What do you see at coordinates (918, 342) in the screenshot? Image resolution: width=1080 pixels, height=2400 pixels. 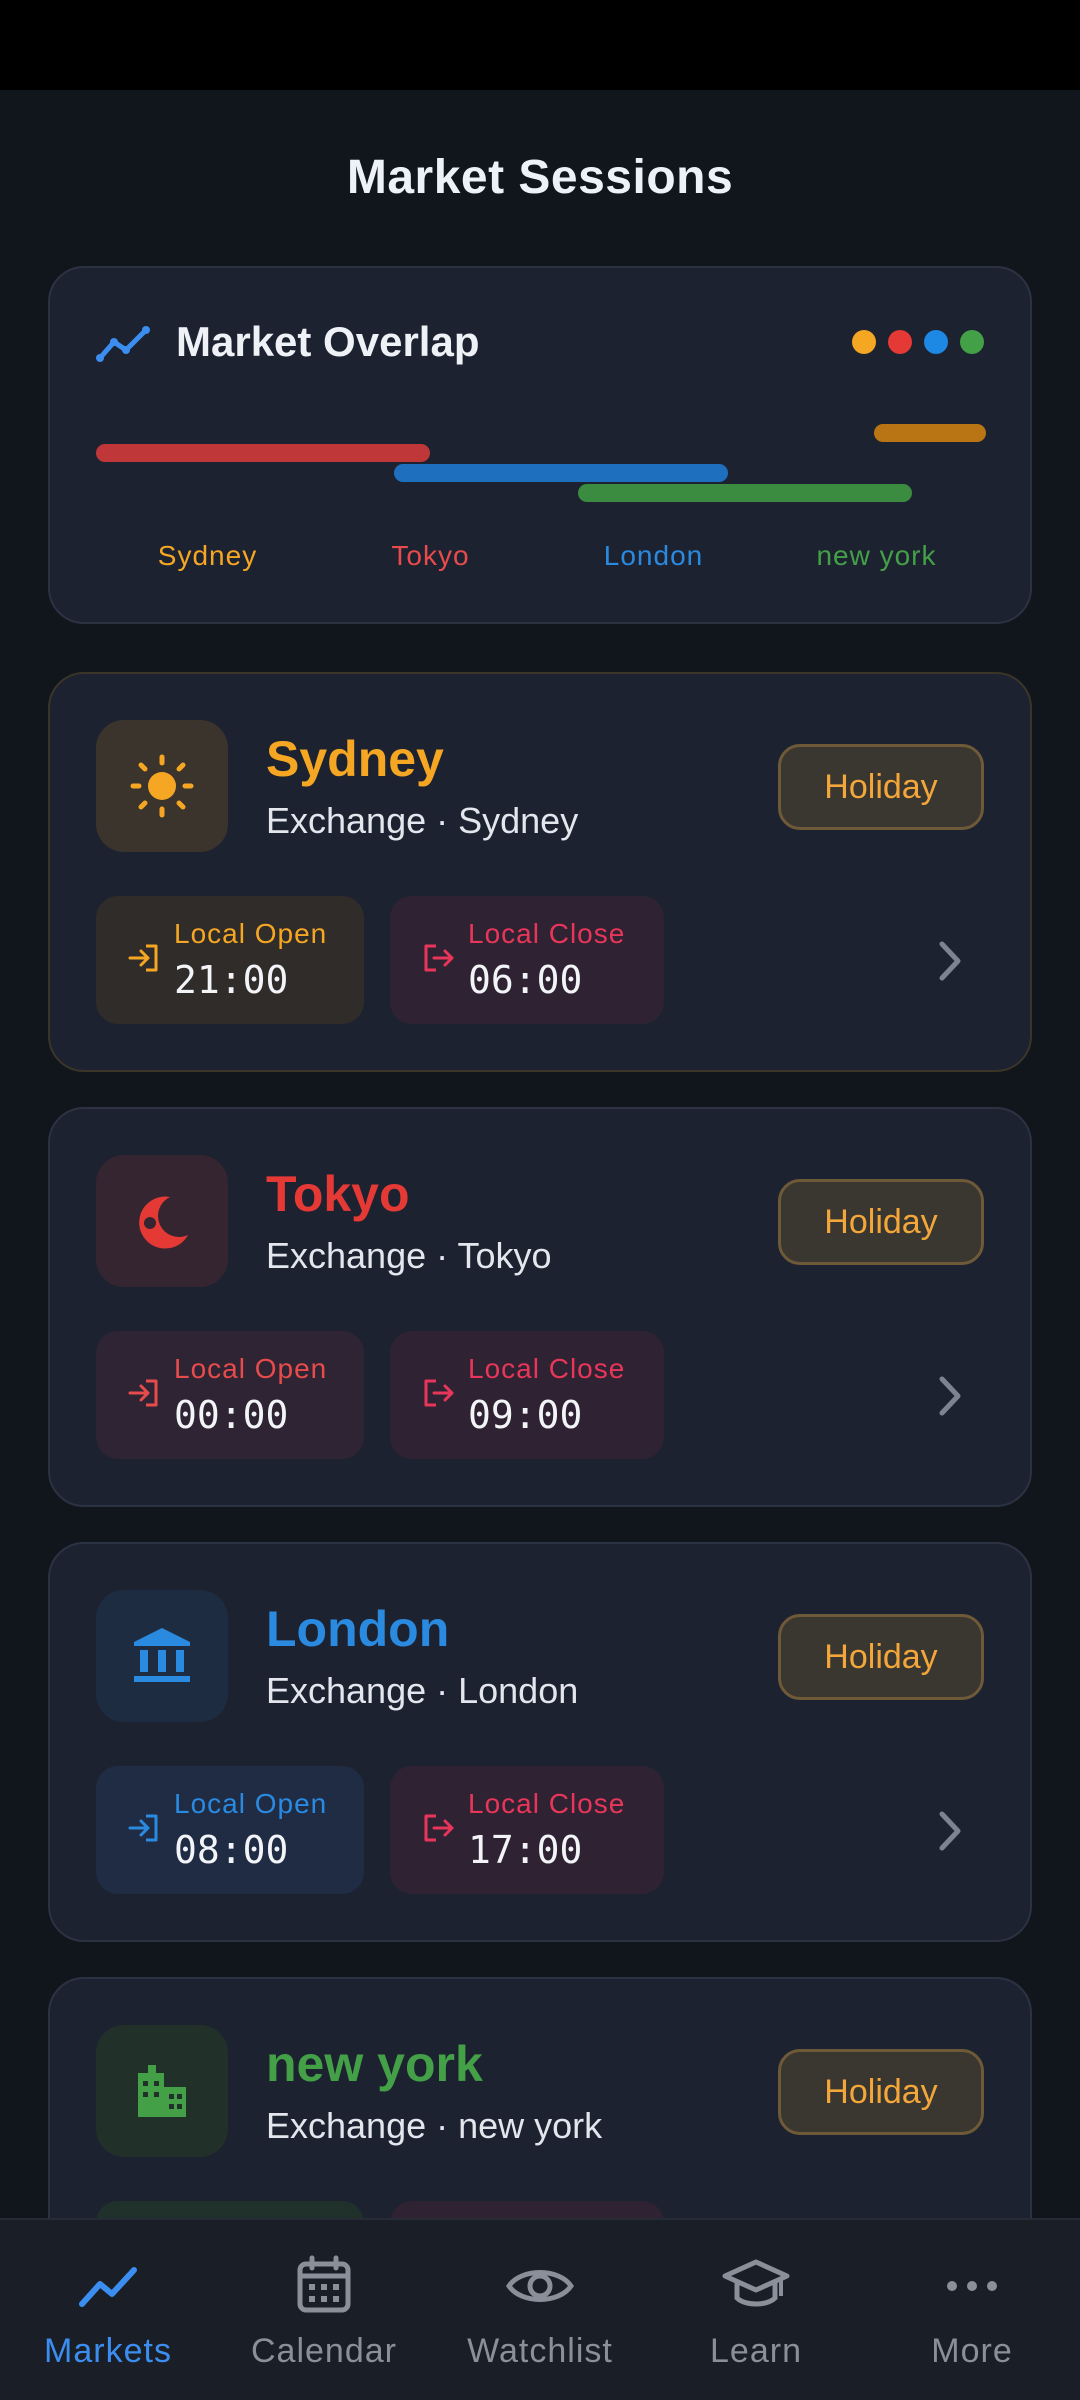 I see `legend-dots` at bounding box center [918, 342].